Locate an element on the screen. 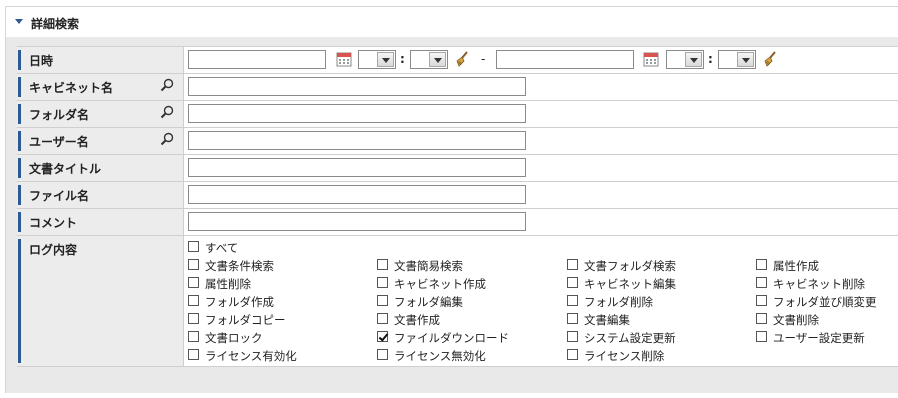  checkbox-label: 文書ロック is located at coordinates (234, 338).